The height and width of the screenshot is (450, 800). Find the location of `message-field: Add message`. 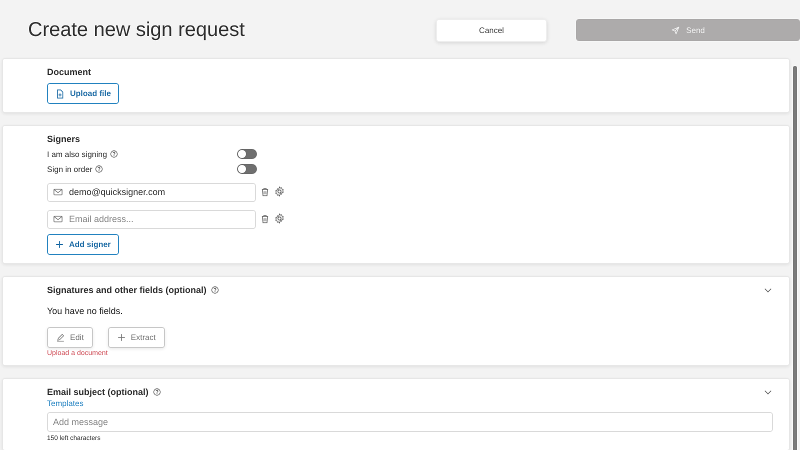

message-field: Add message is located at coordinates (410, 422).